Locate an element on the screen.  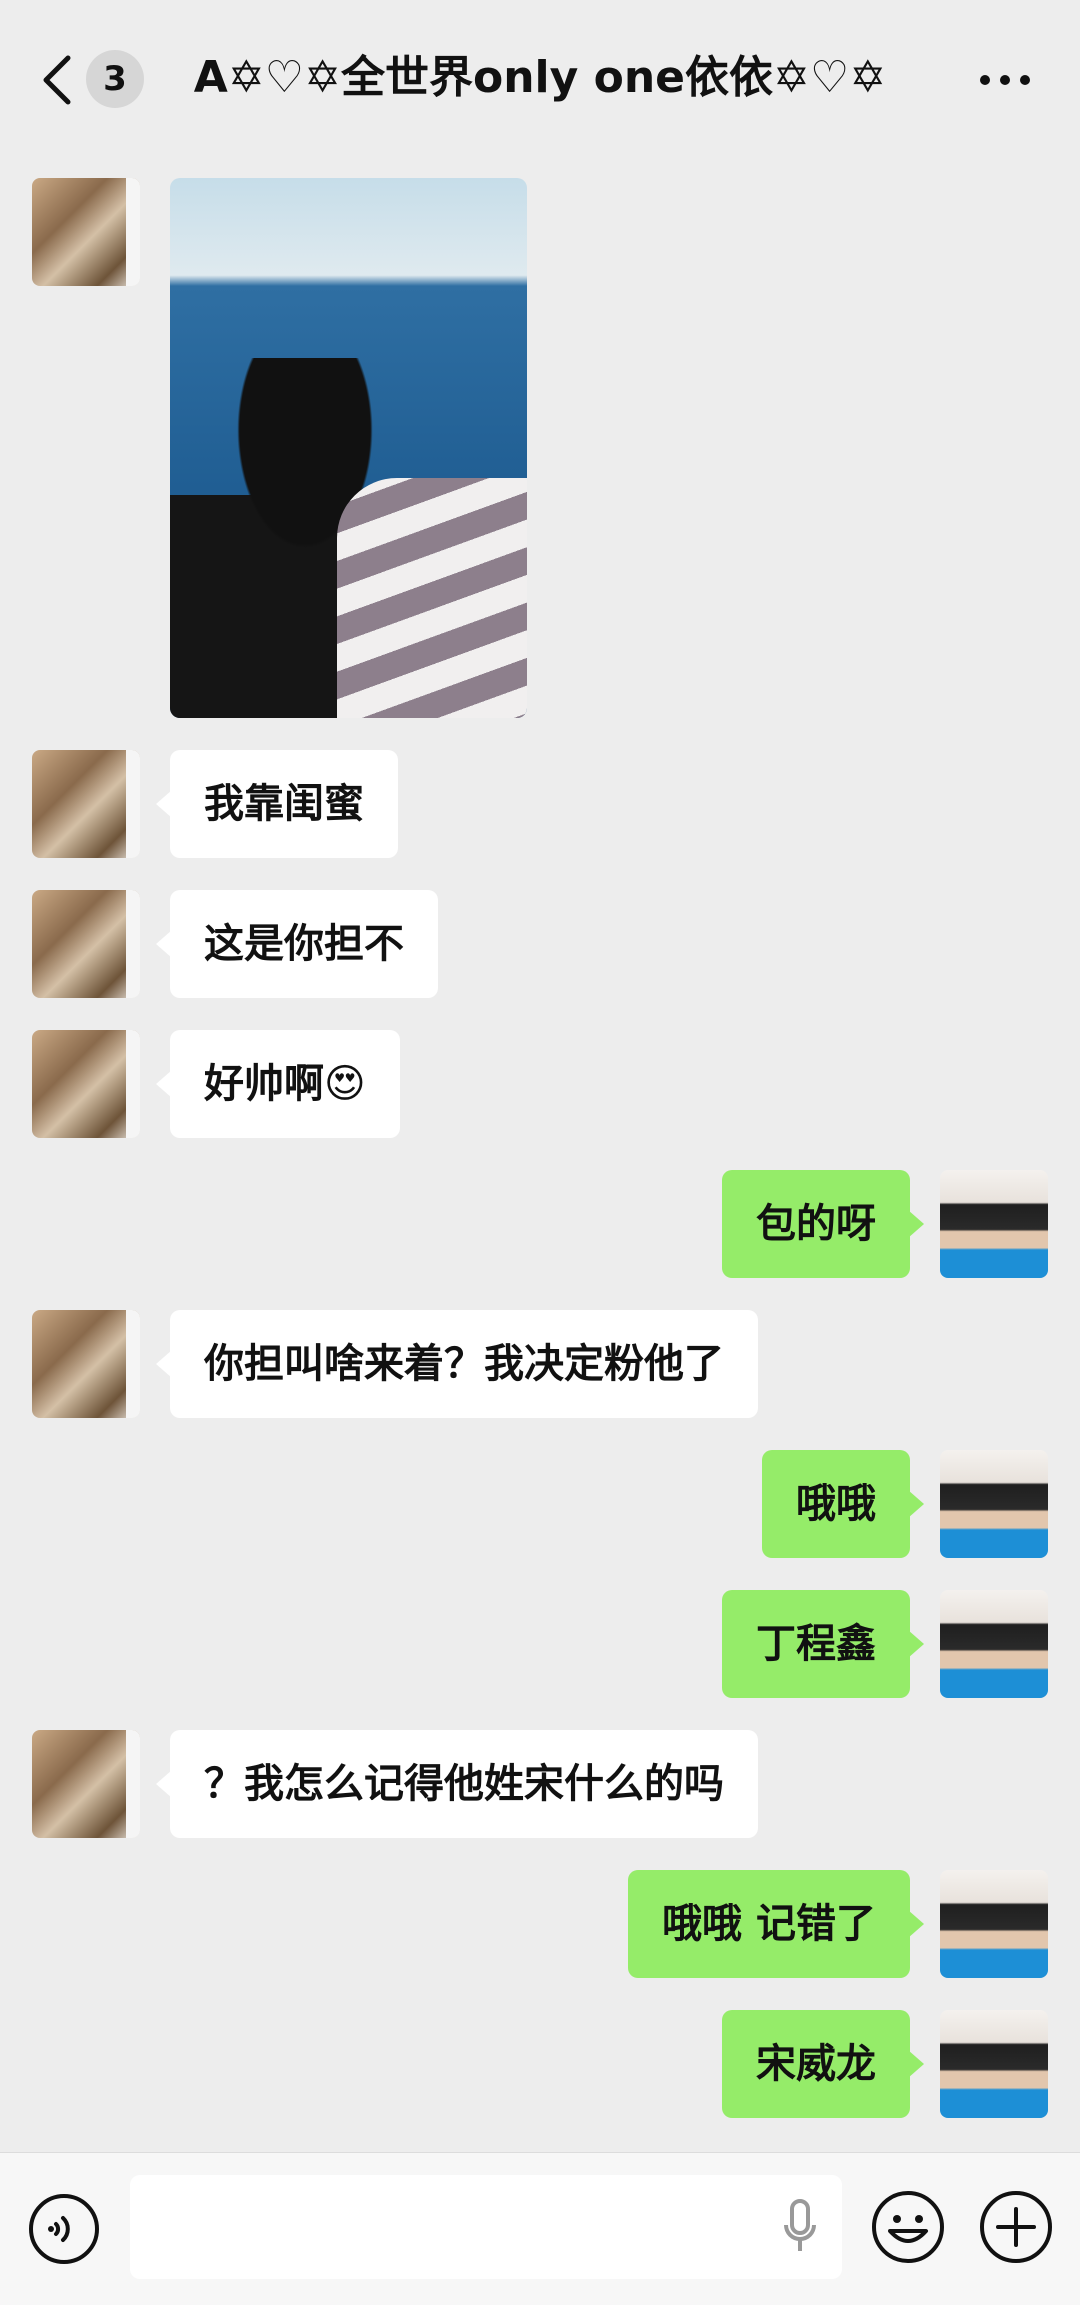
voice-input-icon is located at coordinates (64, 2229).